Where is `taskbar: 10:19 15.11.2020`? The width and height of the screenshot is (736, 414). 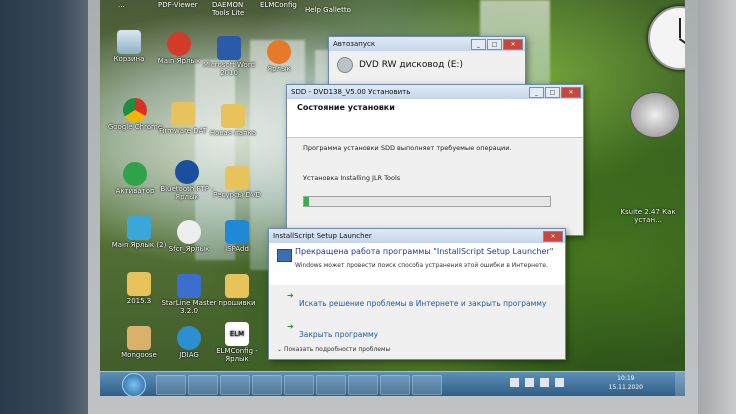
taskbar: 10:19 15.11.2020 is located at coordinates (392, 383).